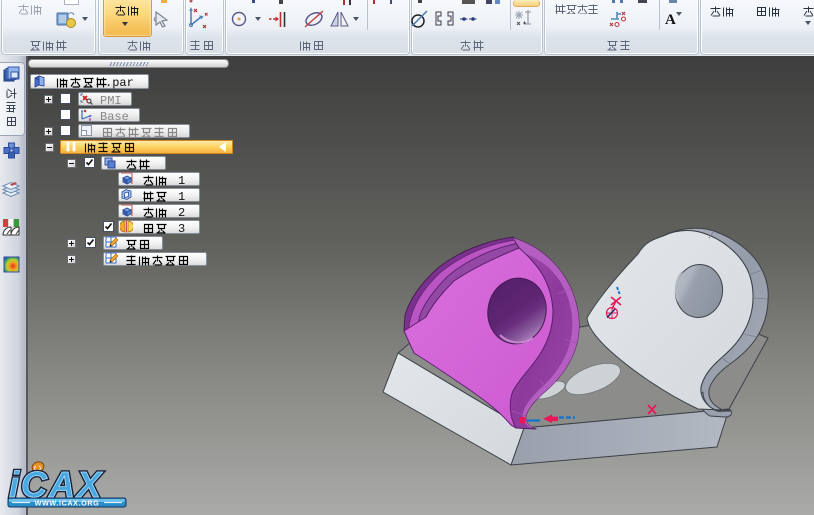 The image size is (814, 515). Describe the element at coordinates (67, 503) in the screenshot. I see `svg-text: WWW.ICAX.ORG` at that location.